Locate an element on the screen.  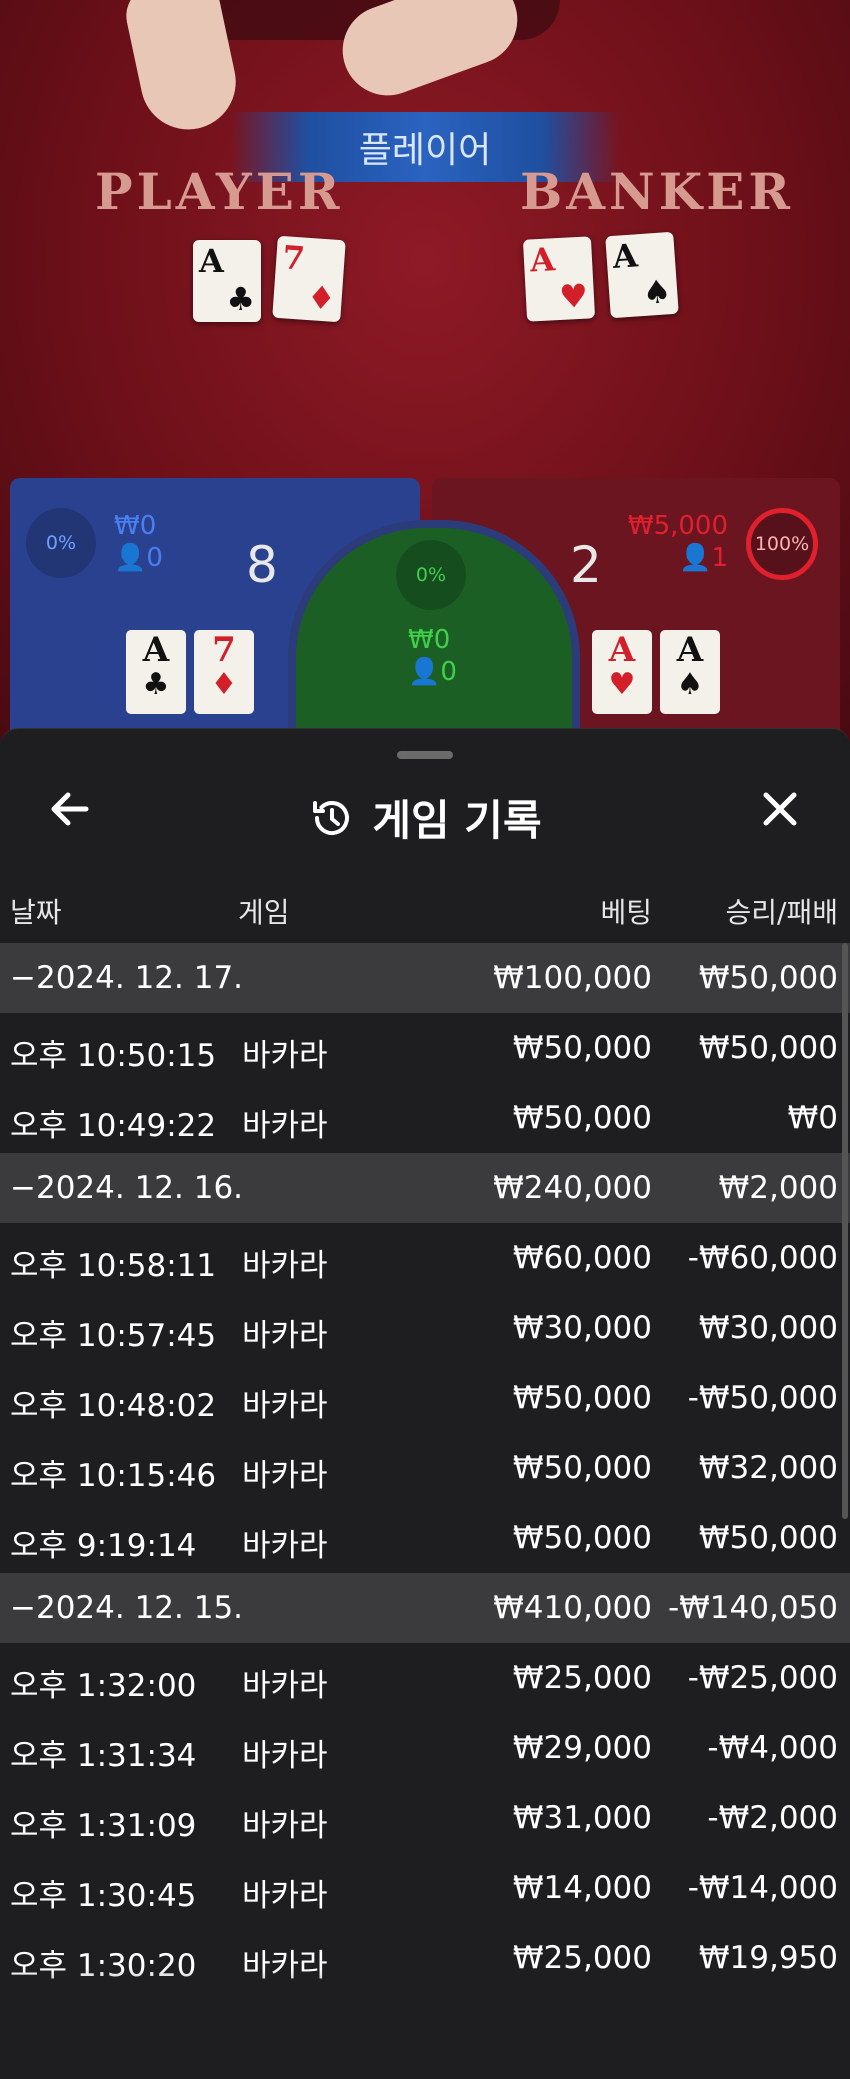
table-row: 오후 10:57:45 바카라 ₩30,000 ₩30,000 is located at coordinates (425, 1328).